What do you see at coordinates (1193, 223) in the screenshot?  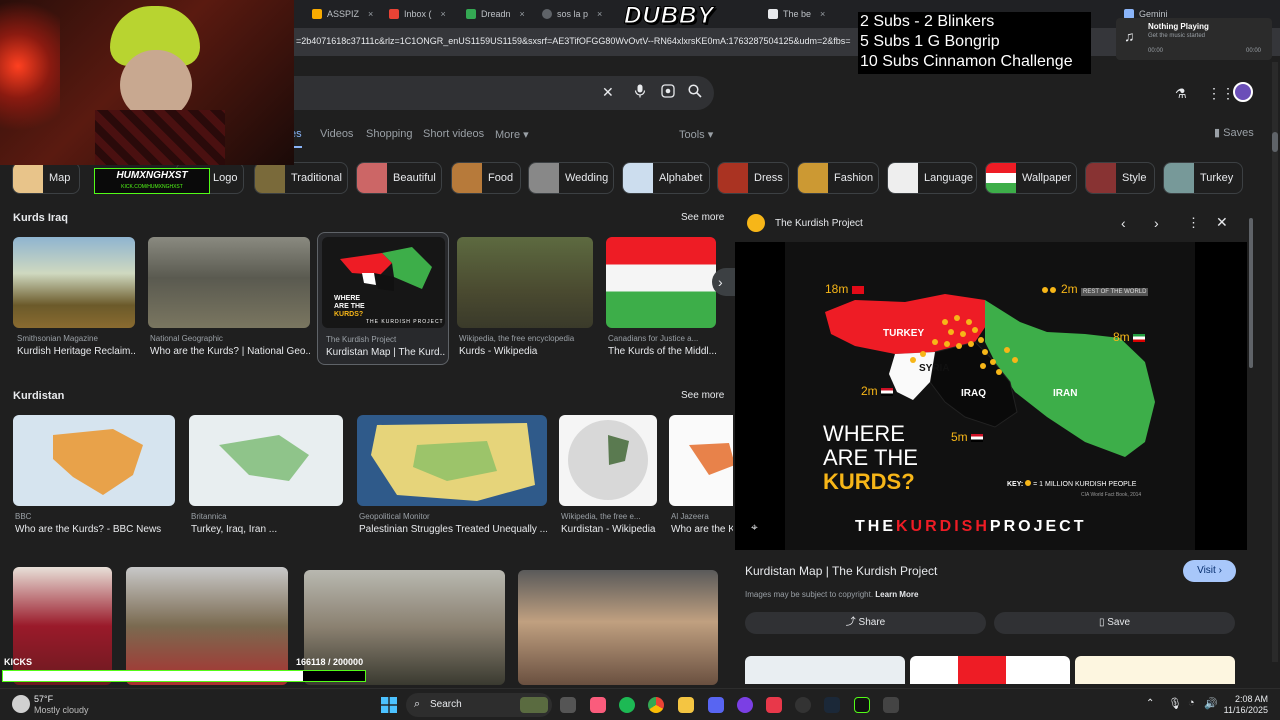 I see `more-options-icon: ⋮` at bounding box center [1193, 223].